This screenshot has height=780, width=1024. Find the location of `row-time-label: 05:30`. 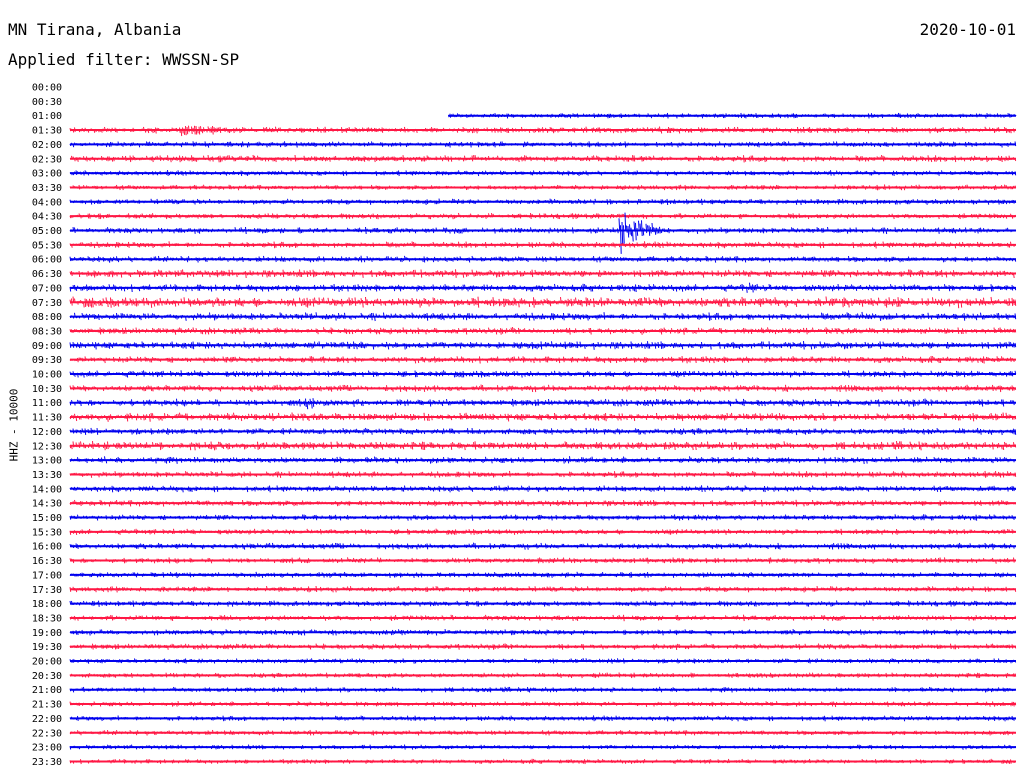

row-time-label: 05:30 is located at coordinates (47, 245).